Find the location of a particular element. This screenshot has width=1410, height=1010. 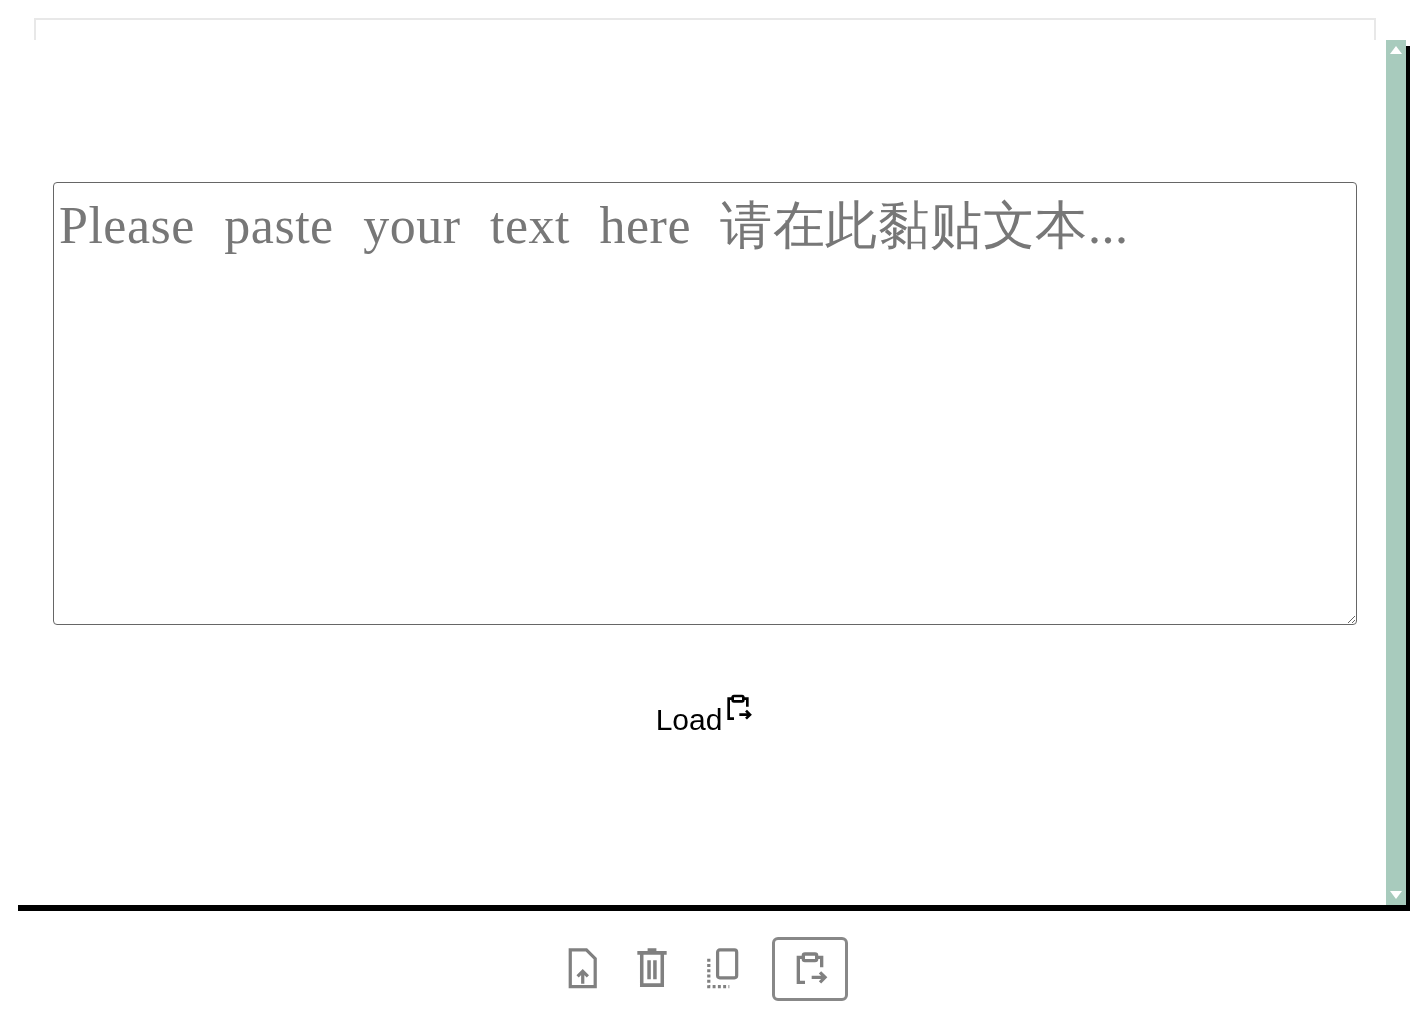

load-button: Load is located at coordinates (705, 719).